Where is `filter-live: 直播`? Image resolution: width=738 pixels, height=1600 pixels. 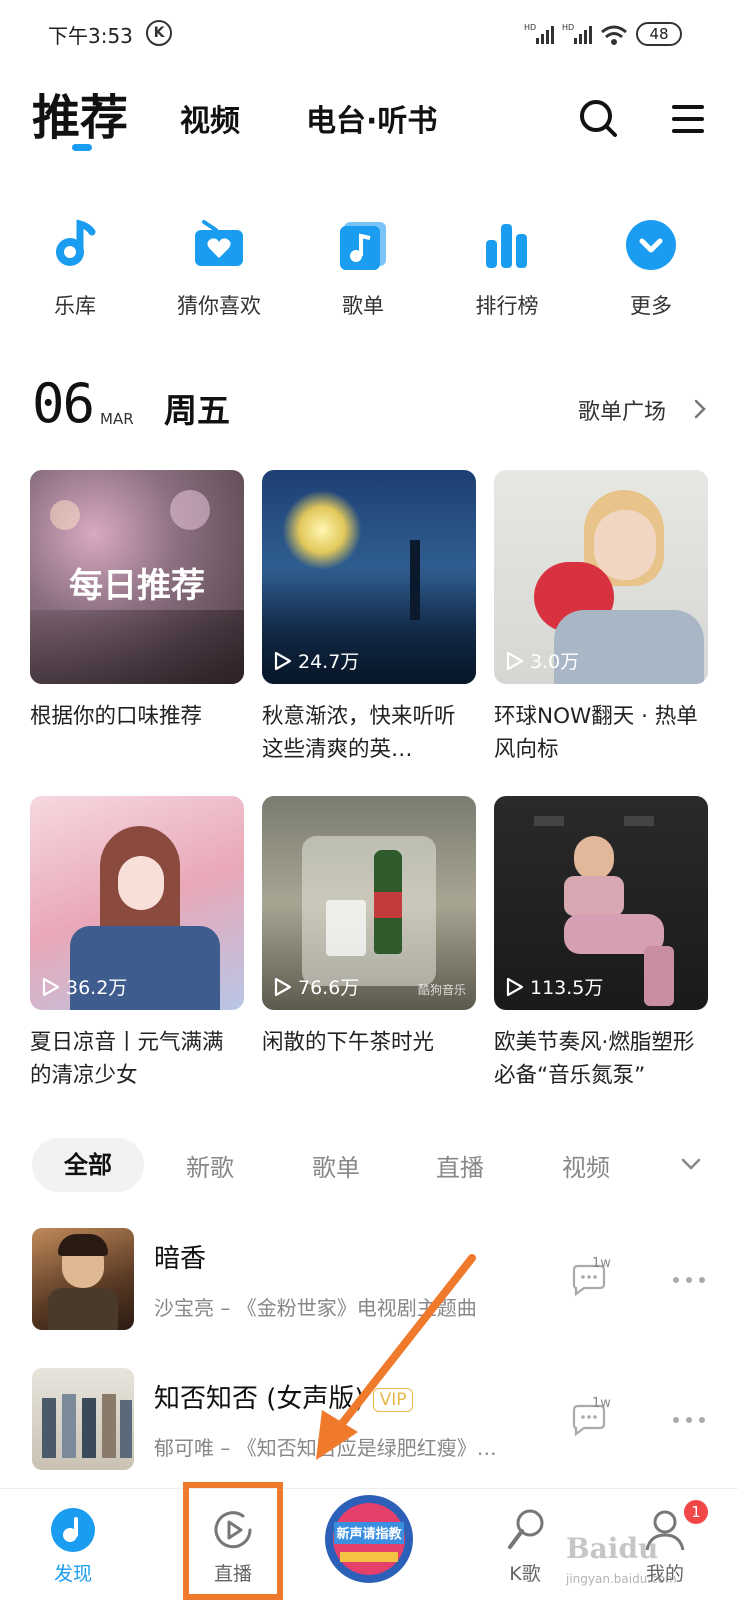
filter-live: 直播 is located at coordinates (460, 1165).